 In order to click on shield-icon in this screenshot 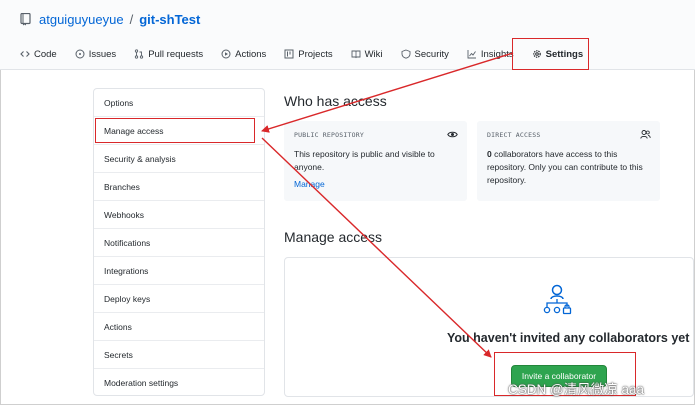, I will do `click(405, 54)`.